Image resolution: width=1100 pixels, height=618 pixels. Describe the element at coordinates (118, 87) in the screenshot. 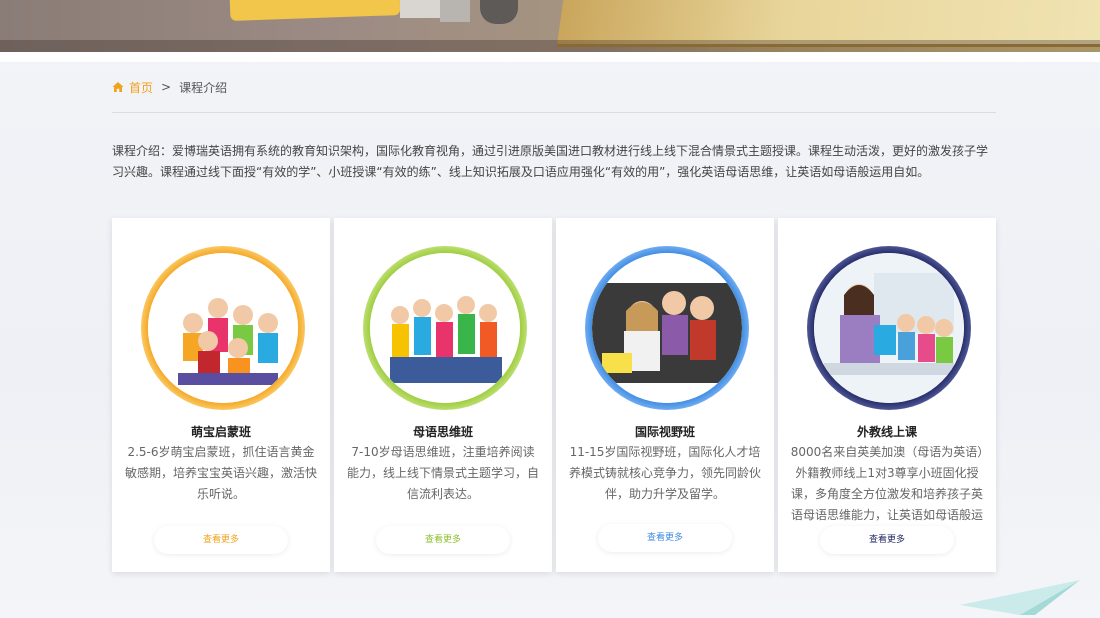

I see `home-icon` at that location.